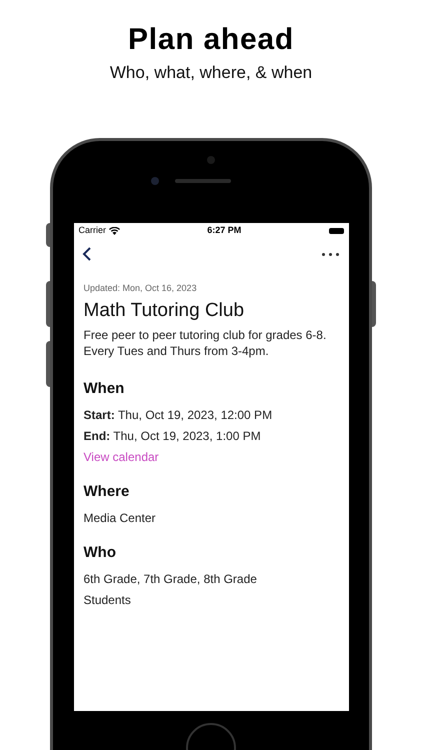 The height and width of the screenshot is (750, 422). Describe the element at coordinates (108, 600) in the screenshot. I see `detail-text: Students` at that location.